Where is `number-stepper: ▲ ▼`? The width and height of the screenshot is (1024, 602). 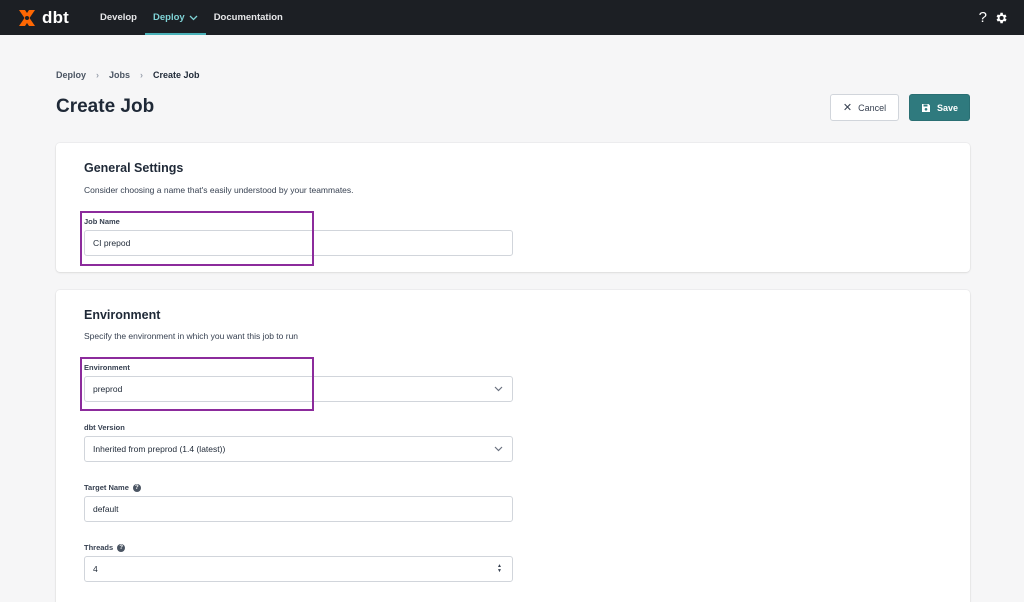 number-stepper: ▲ ▼ is located at coordinates (499, 569).